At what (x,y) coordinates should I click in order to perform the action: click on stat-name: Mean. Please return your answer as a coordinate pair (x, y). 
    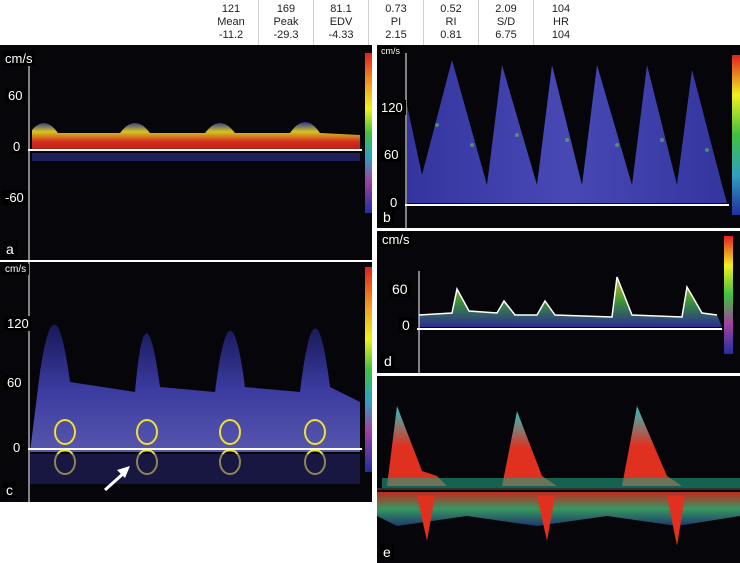
    Looking at the image, I should click on (231, 22).